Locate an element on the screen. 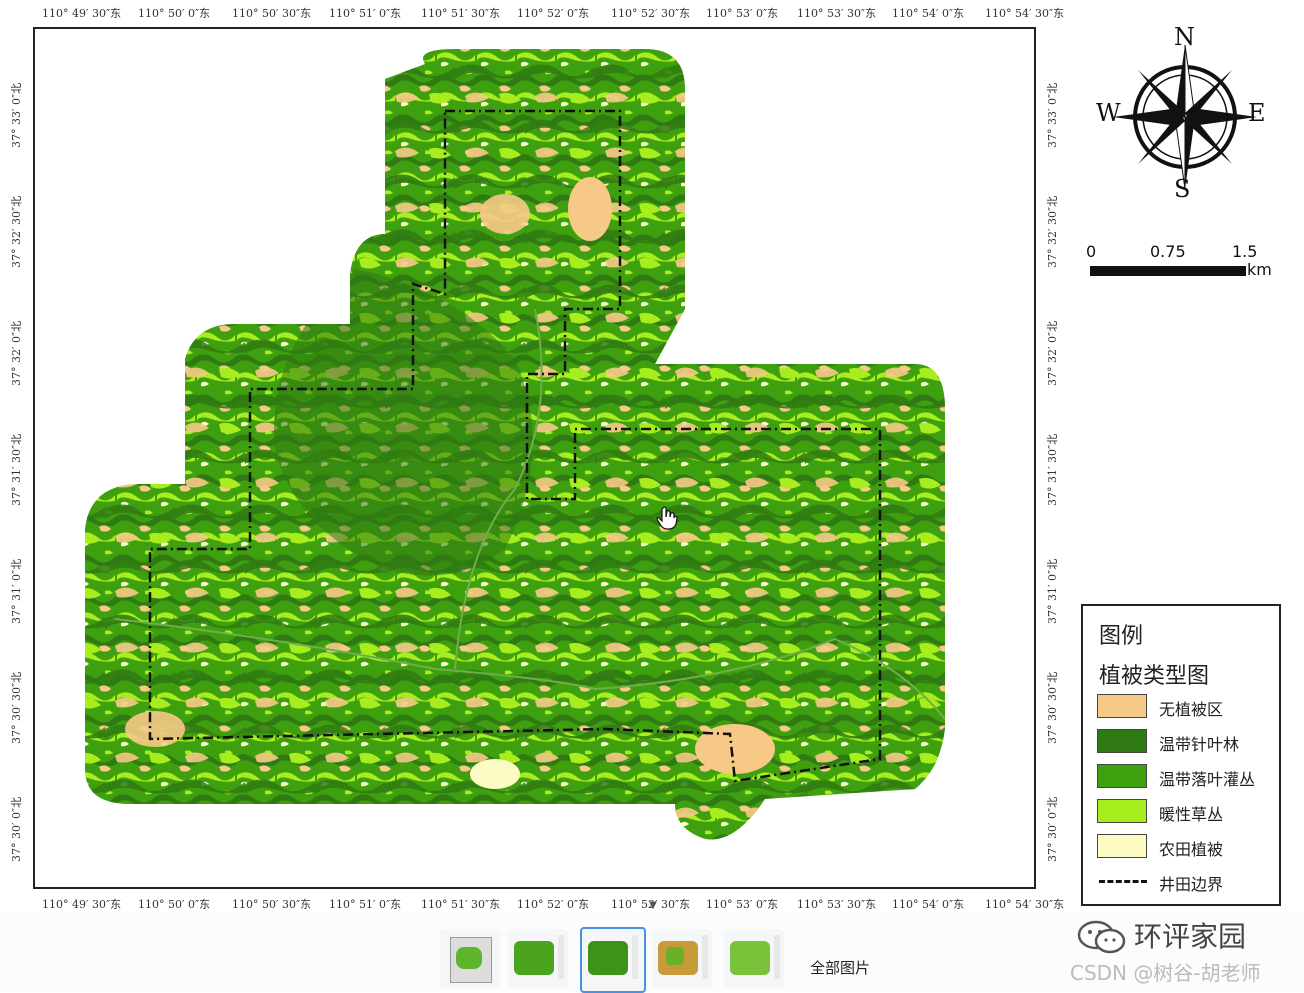 Image resolution: width=1304 pixels, height=993 pixels. scale-label-mid: 0.75 is located at coordinates (1168, 251).